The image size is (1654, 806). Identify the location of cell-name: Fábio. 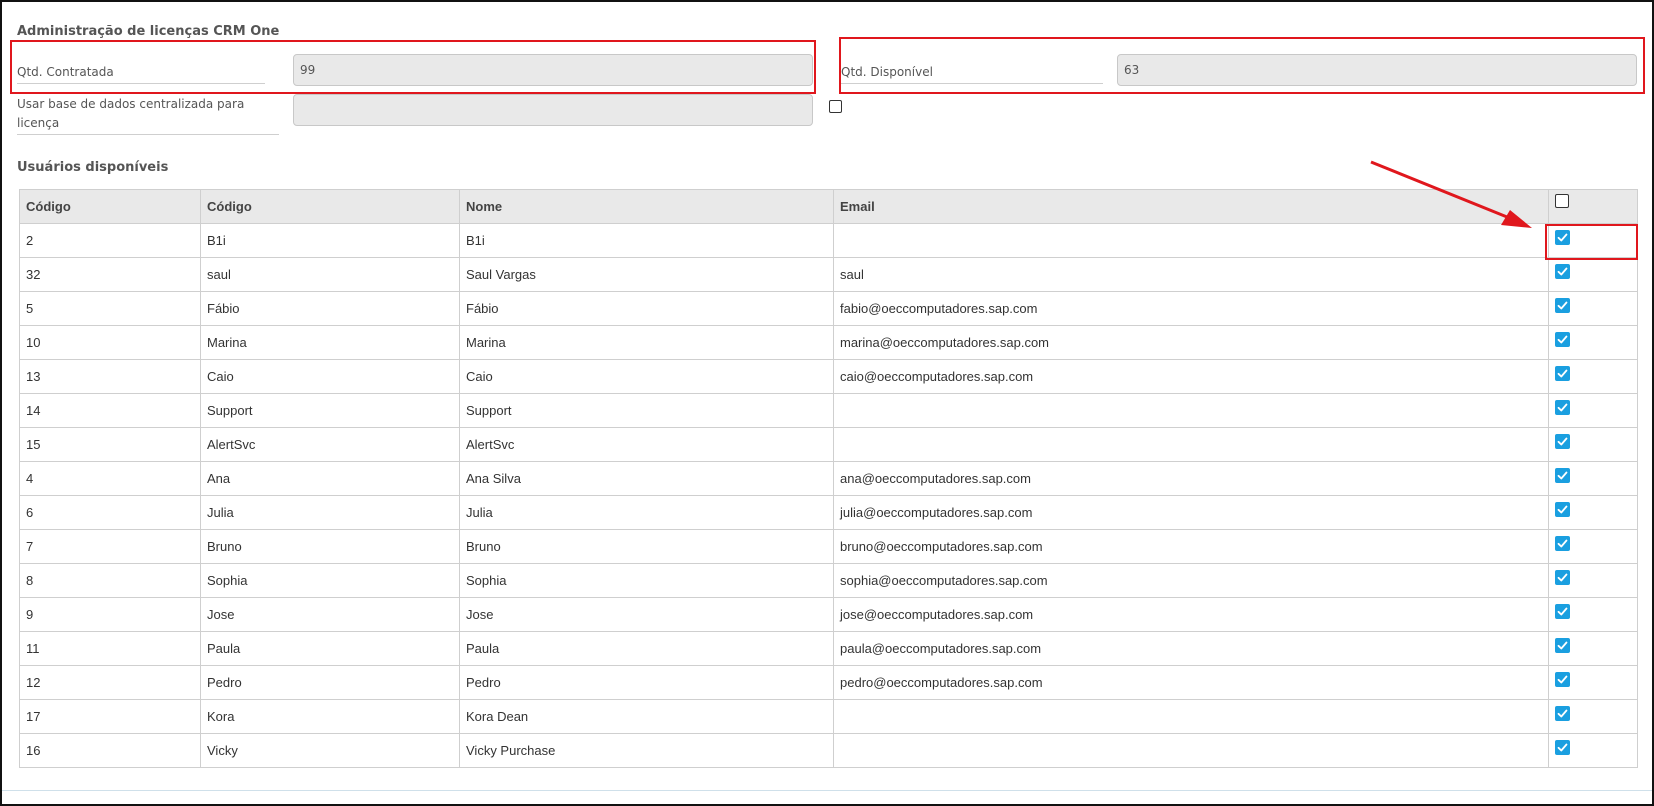
(646, 308).